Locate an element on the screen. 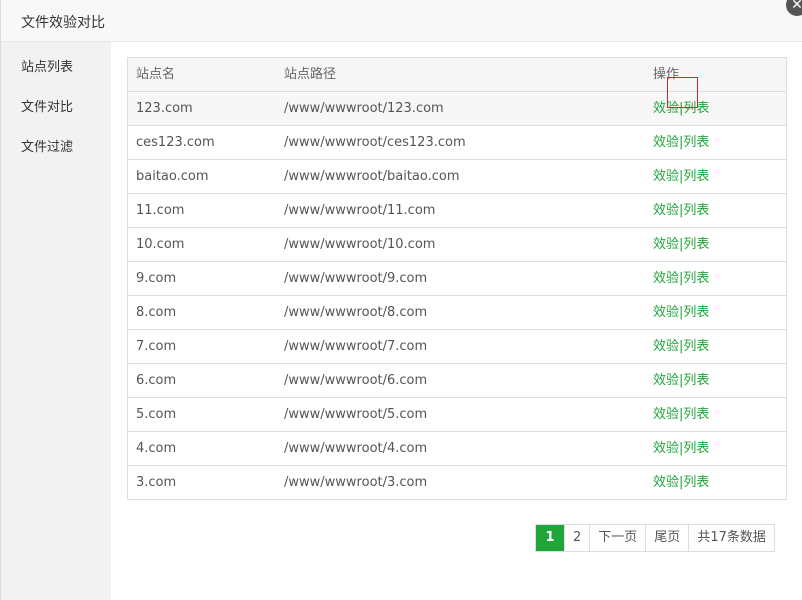  site-path-cell: /www/wwwroot/8.com is located at coordinates (356, 312).